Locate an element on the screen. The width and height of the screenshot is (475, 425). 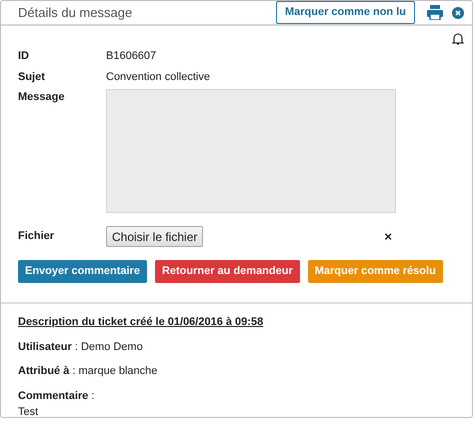
window-title: Détails du message is located at coordinates (76, 13).